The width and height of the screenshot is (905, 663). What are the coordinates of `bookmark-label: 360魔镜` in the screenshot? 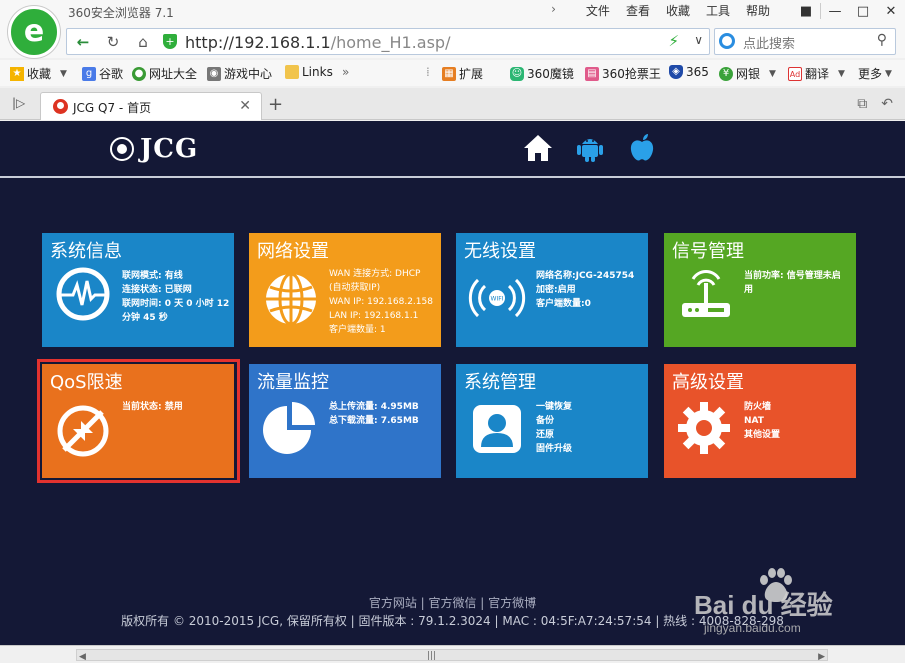 It's located at (550, 74).